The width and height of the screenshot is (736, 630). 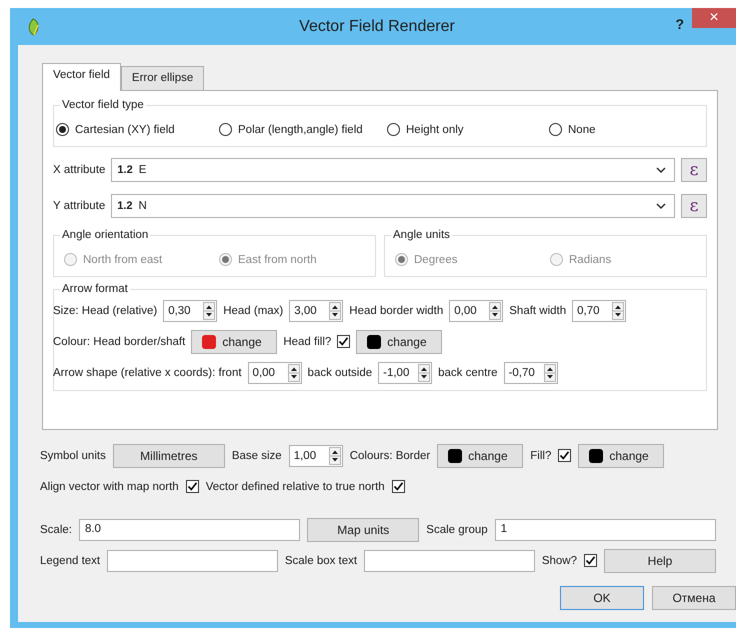 What do you see at coordinates (541, 456) in the screenshot?
I see `field-label: Fill?` at bounding box center [541, 456].